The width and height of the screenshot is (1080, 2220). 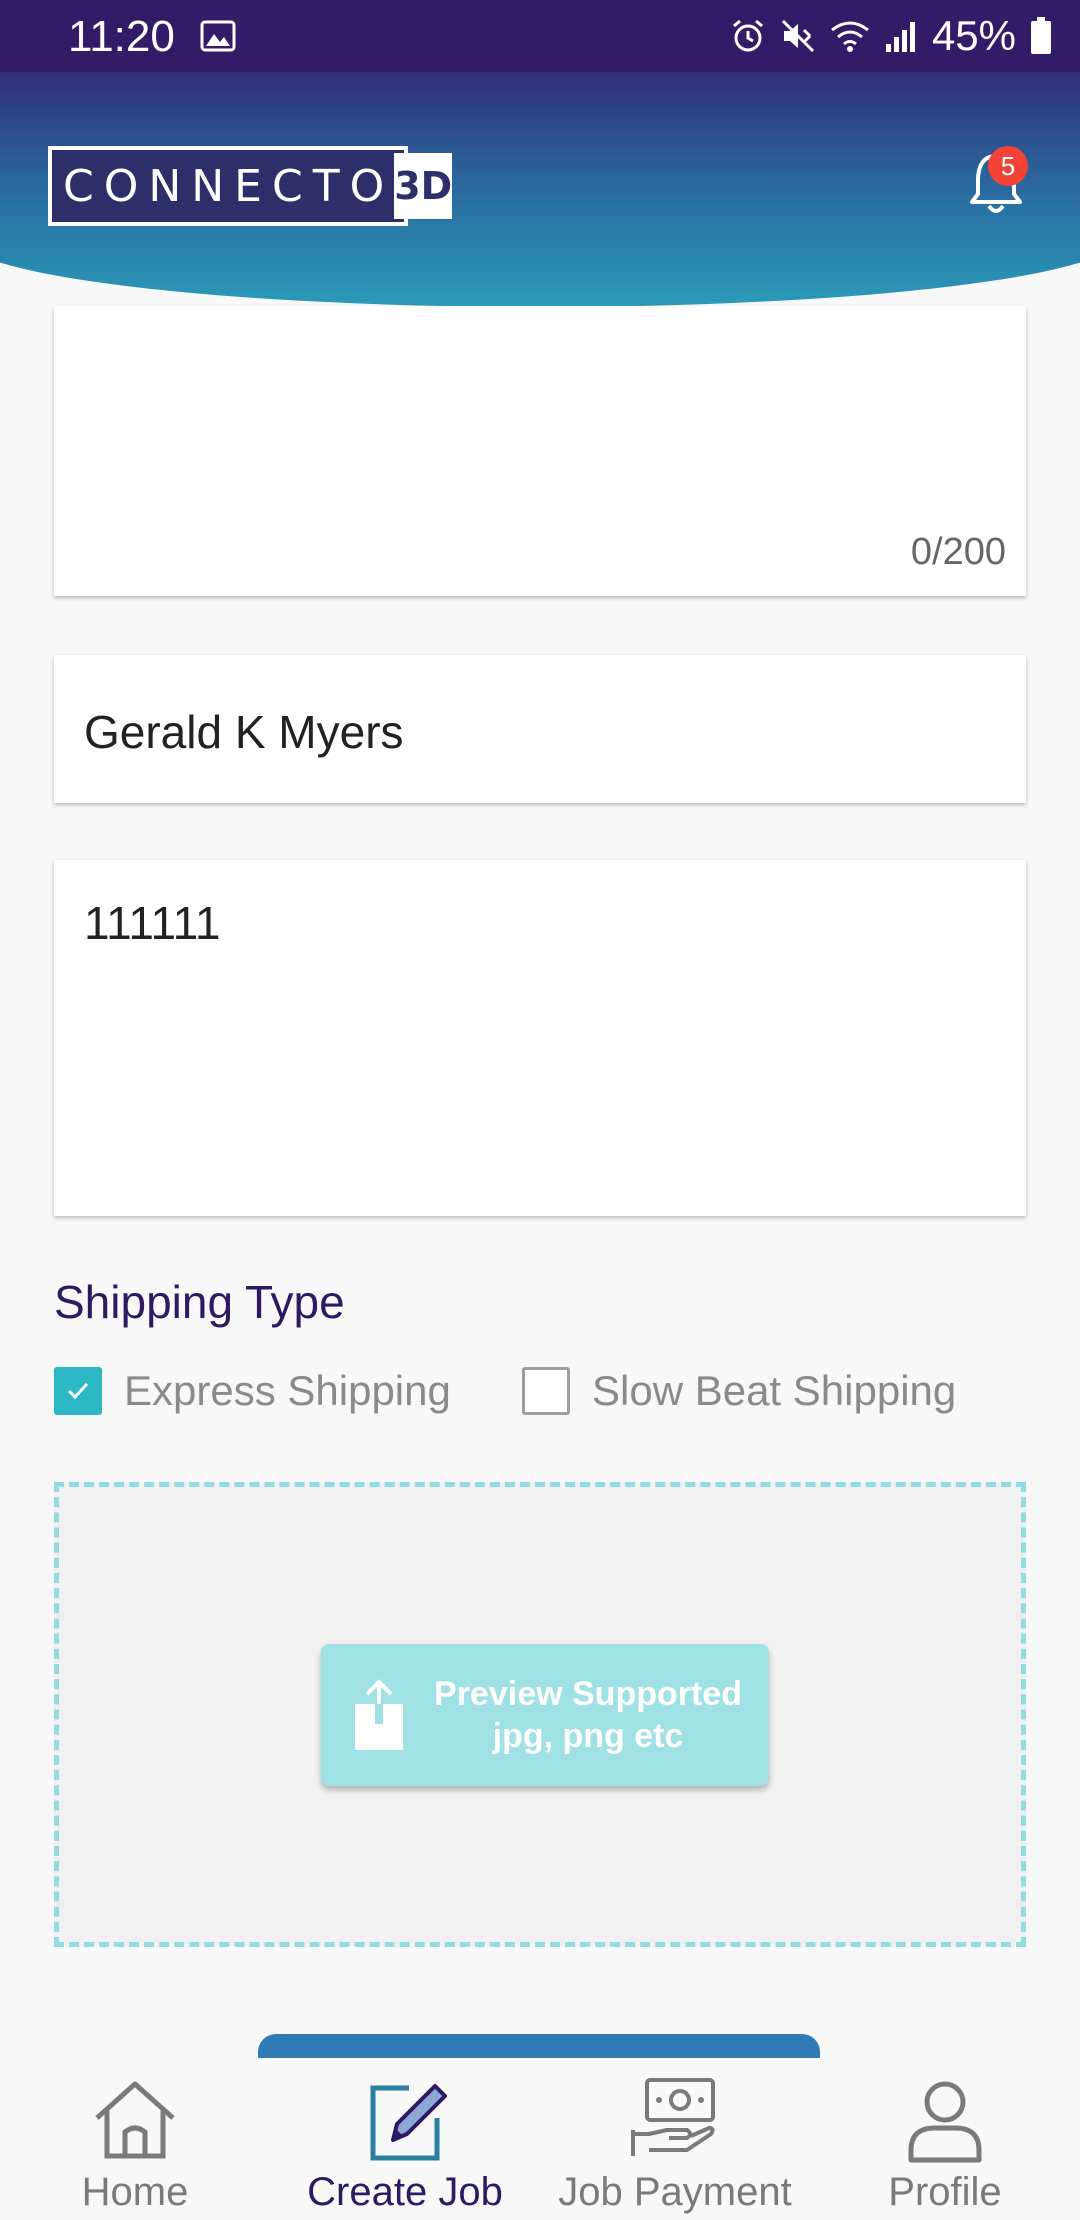 What do you see at coordinates (945, 2122) in the screenshot?
I see `profile-icon` at bounding box center [945, 2122].